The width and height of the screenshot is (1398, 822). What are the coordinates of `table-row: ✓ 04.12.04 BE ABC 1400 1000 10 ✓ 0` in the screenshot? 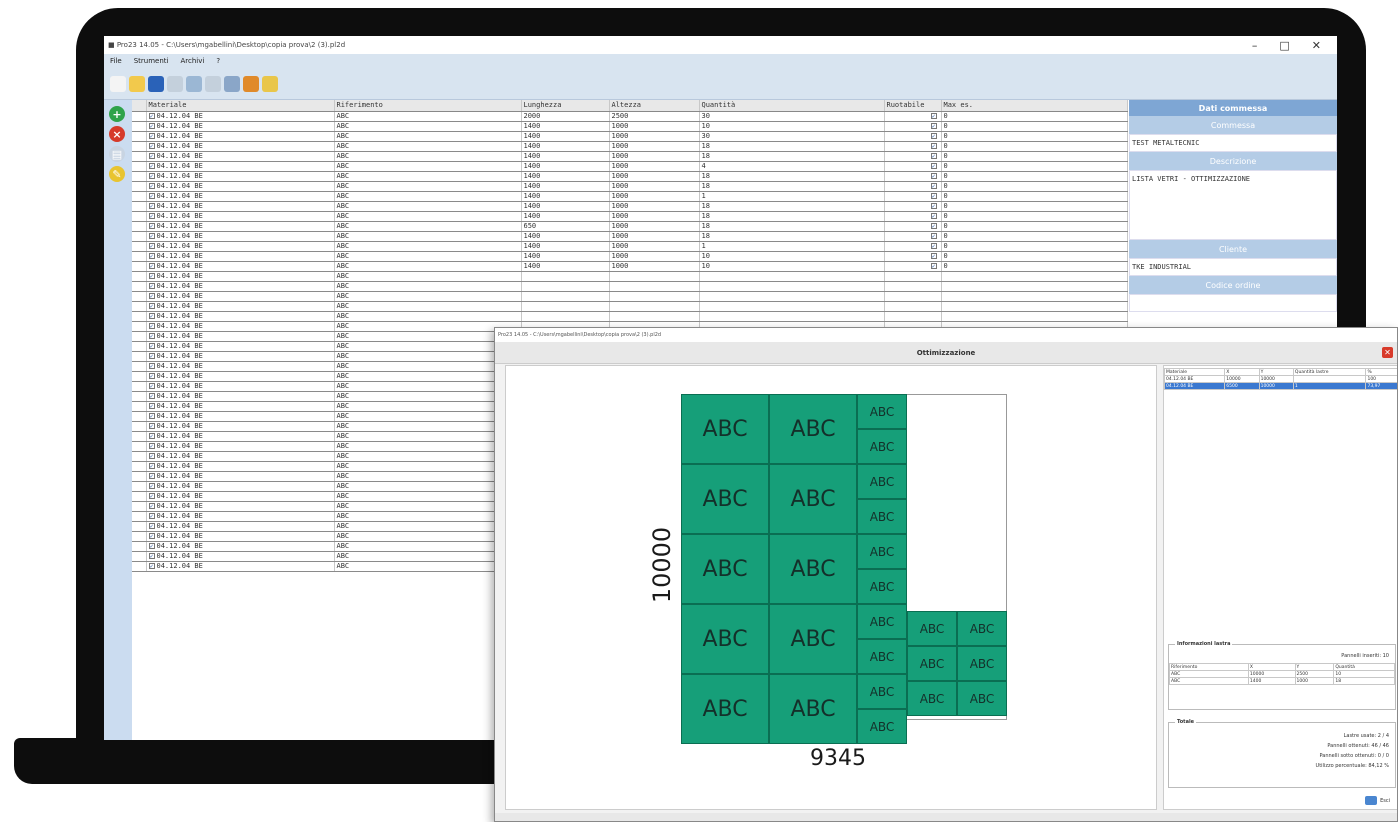 It's located at (630, 126).